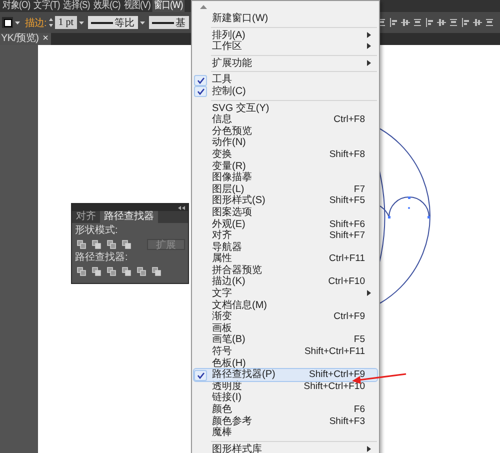  Describe the element at coordinates (285, 143) in the screenshot. I see `menu-item: 动作(N)` at that location.